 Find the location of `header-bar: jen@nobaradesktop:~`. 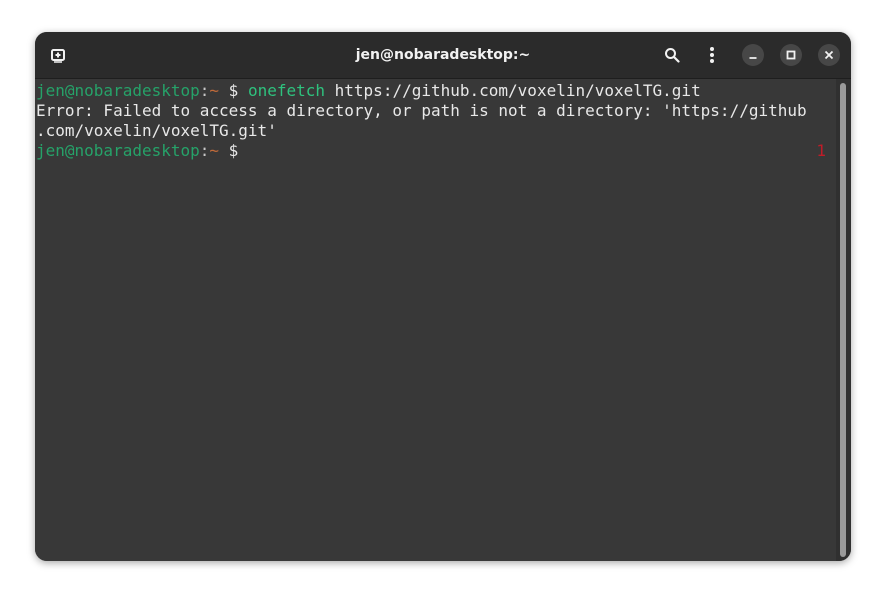

header-bar: jen@nobaradesktop:~ is located at coordinates (443, 55).